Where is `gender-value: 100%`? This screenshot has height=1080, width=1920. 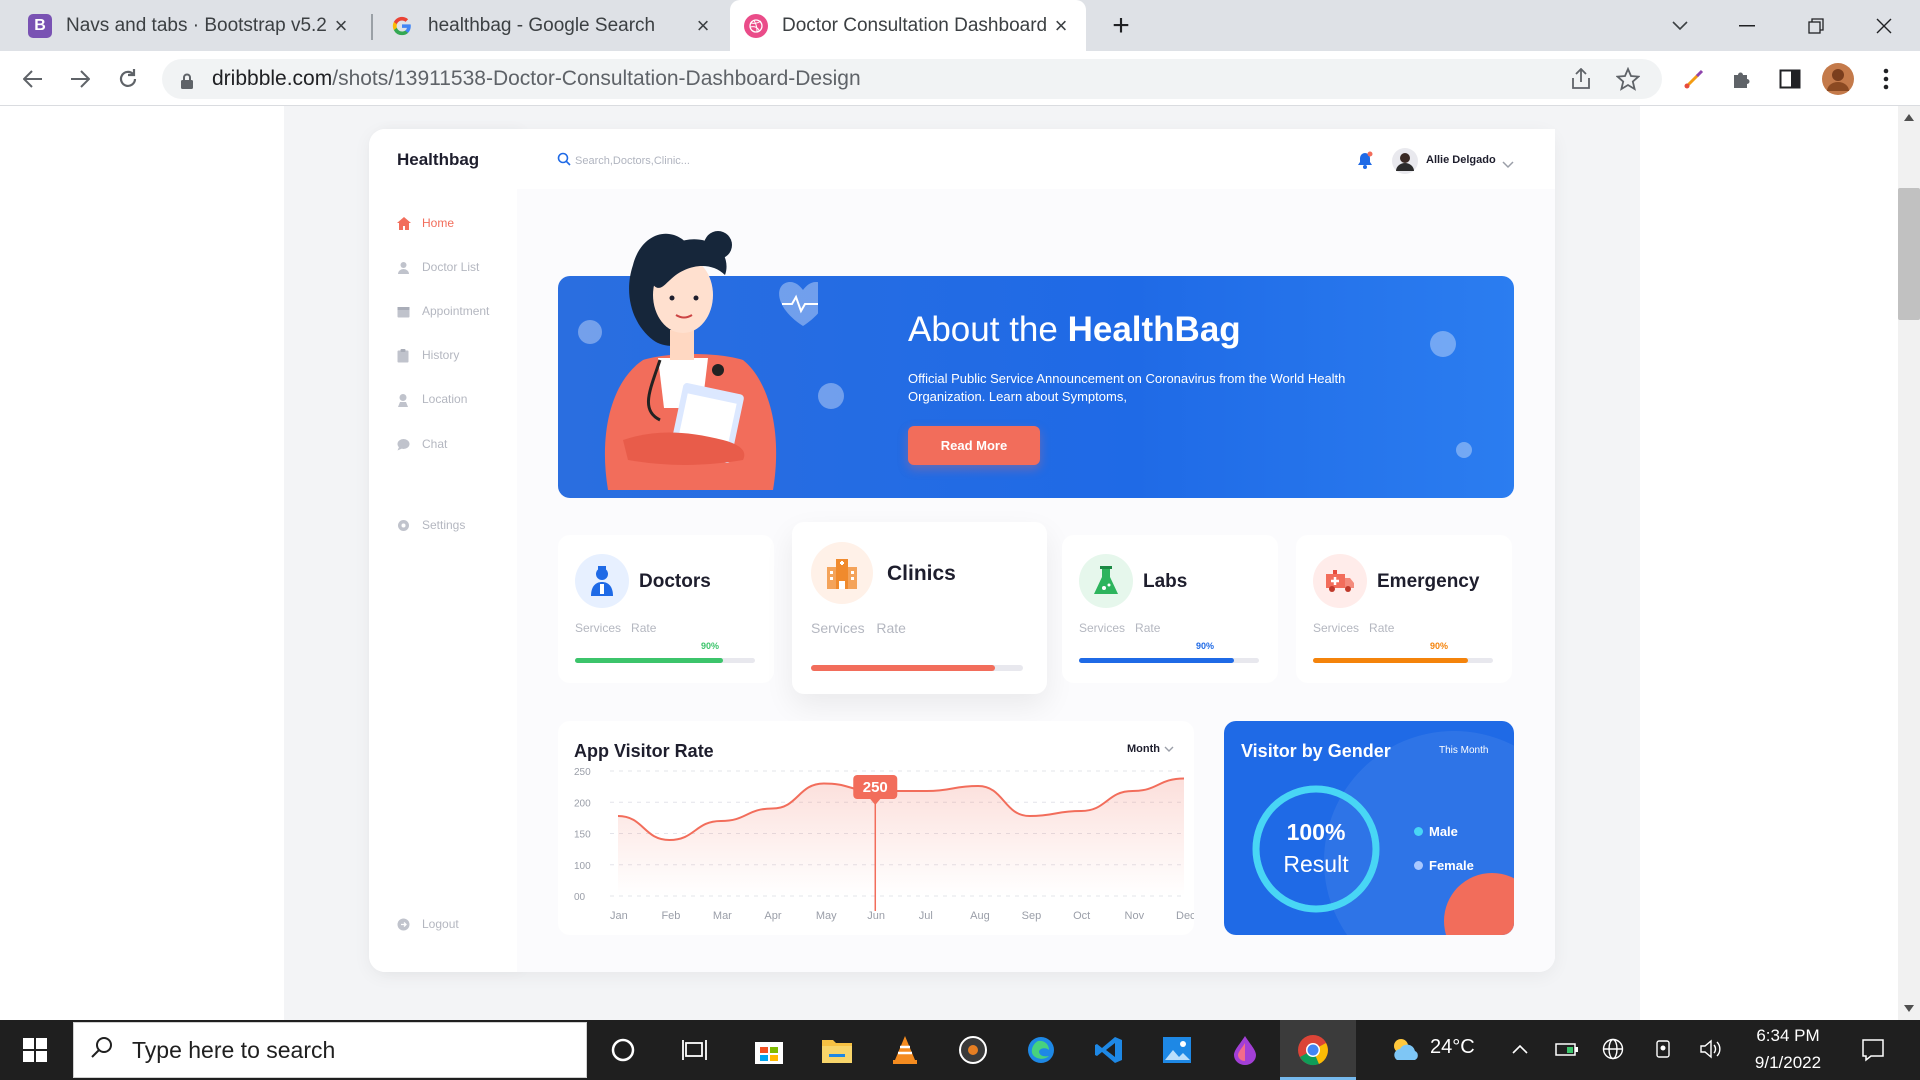
gender-value: 100% is located at coordinates (1316, 832).